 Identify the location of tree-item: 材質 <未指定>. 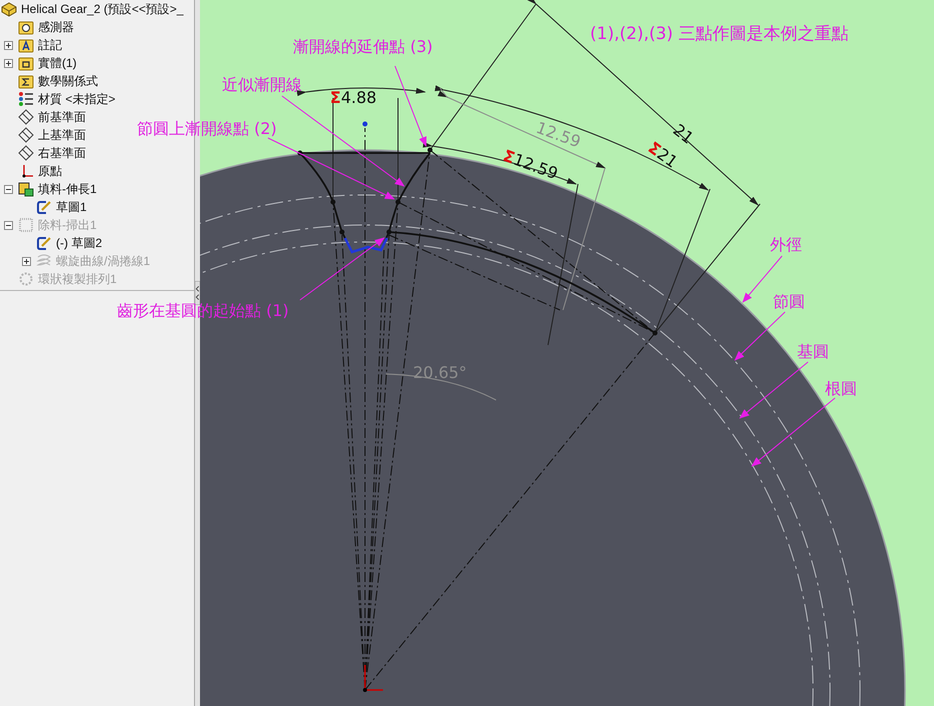
(77, 99).